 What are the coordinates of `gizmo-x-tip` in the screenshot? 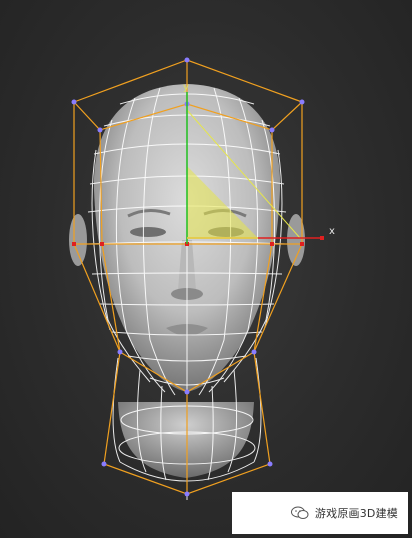 It's located at (322, 238).